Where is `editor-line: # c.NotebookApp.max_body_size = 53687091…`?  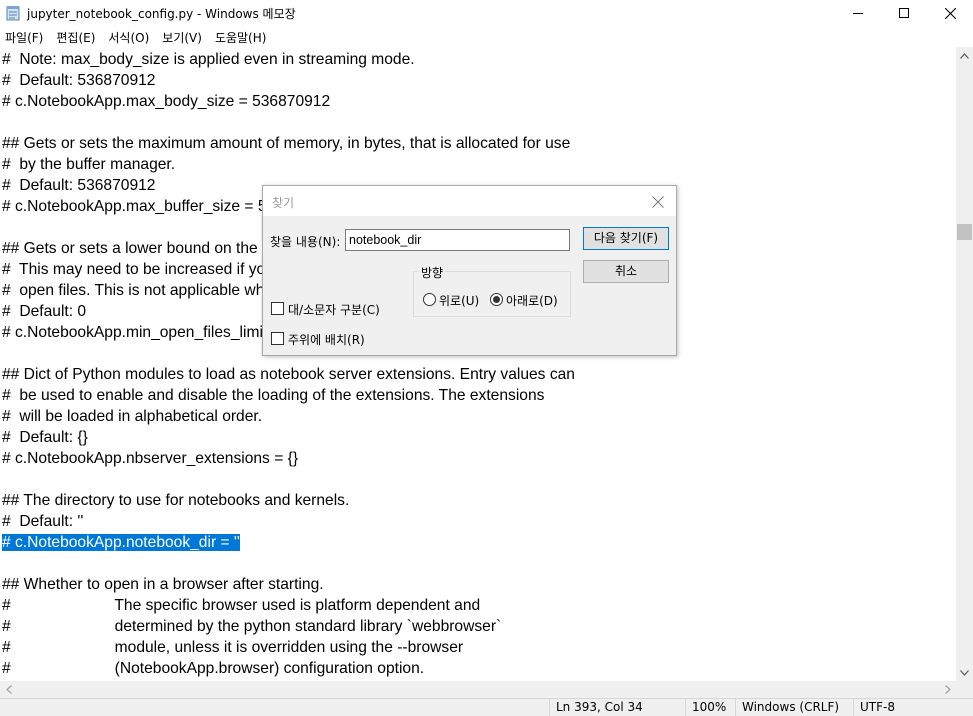 editor-line: # c.NotebookApp.max_body_size = 53687091… is located at coordinates (166, 101).